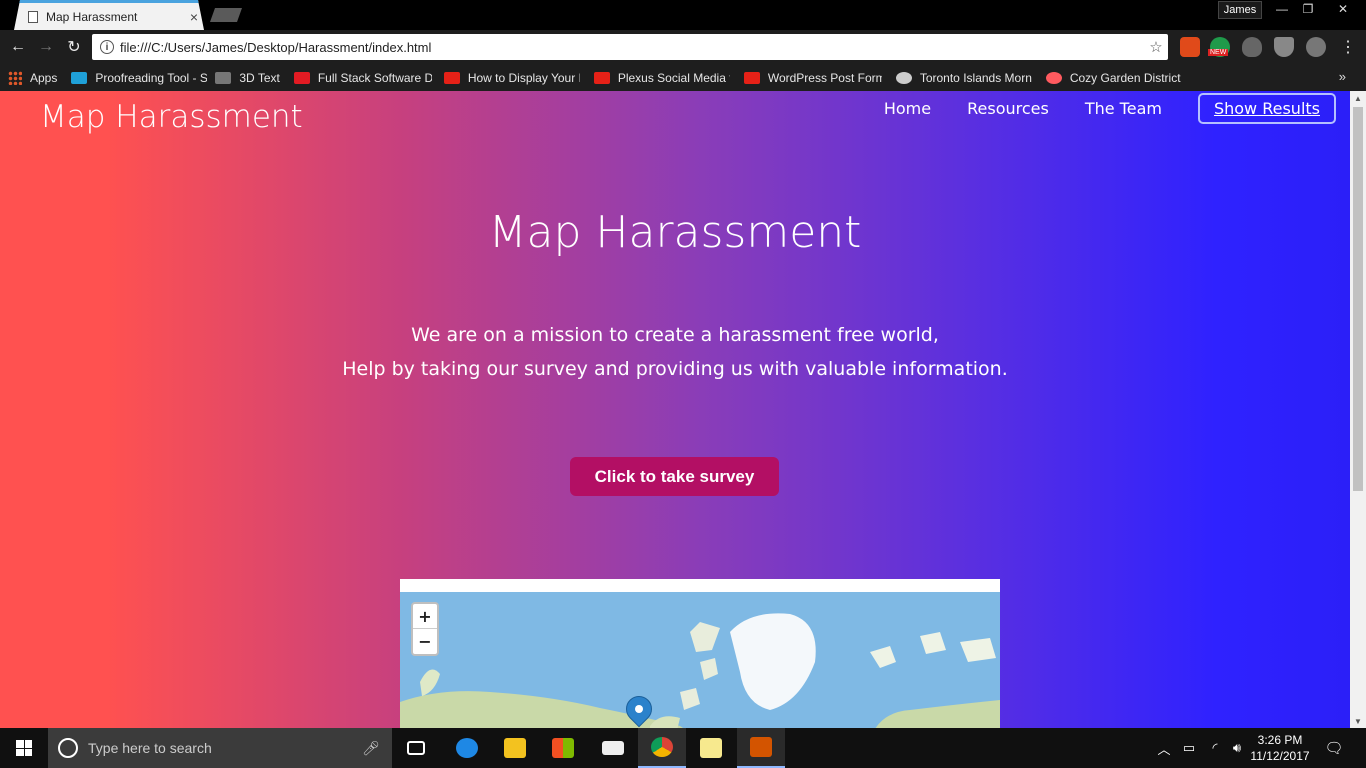 The height and width of the screenshot is (768, 1366). What do you see at coordinates (79, 77) in the screenshot?
I see `proofreading-icon` at bounding box center [79, 77].